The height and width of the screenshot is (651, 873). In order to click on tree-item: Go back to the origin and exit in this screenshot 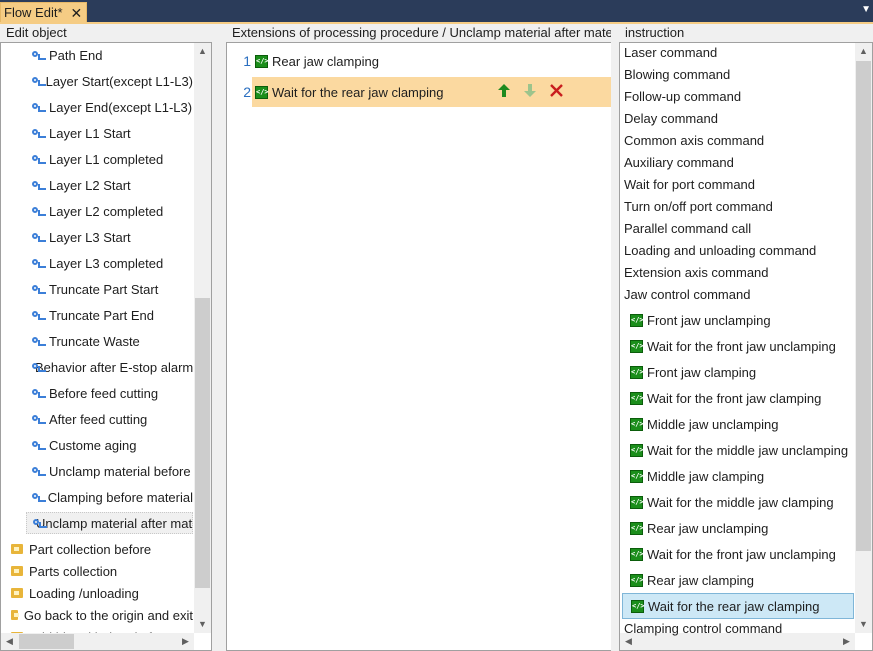, I will do `click(102, 615)`.